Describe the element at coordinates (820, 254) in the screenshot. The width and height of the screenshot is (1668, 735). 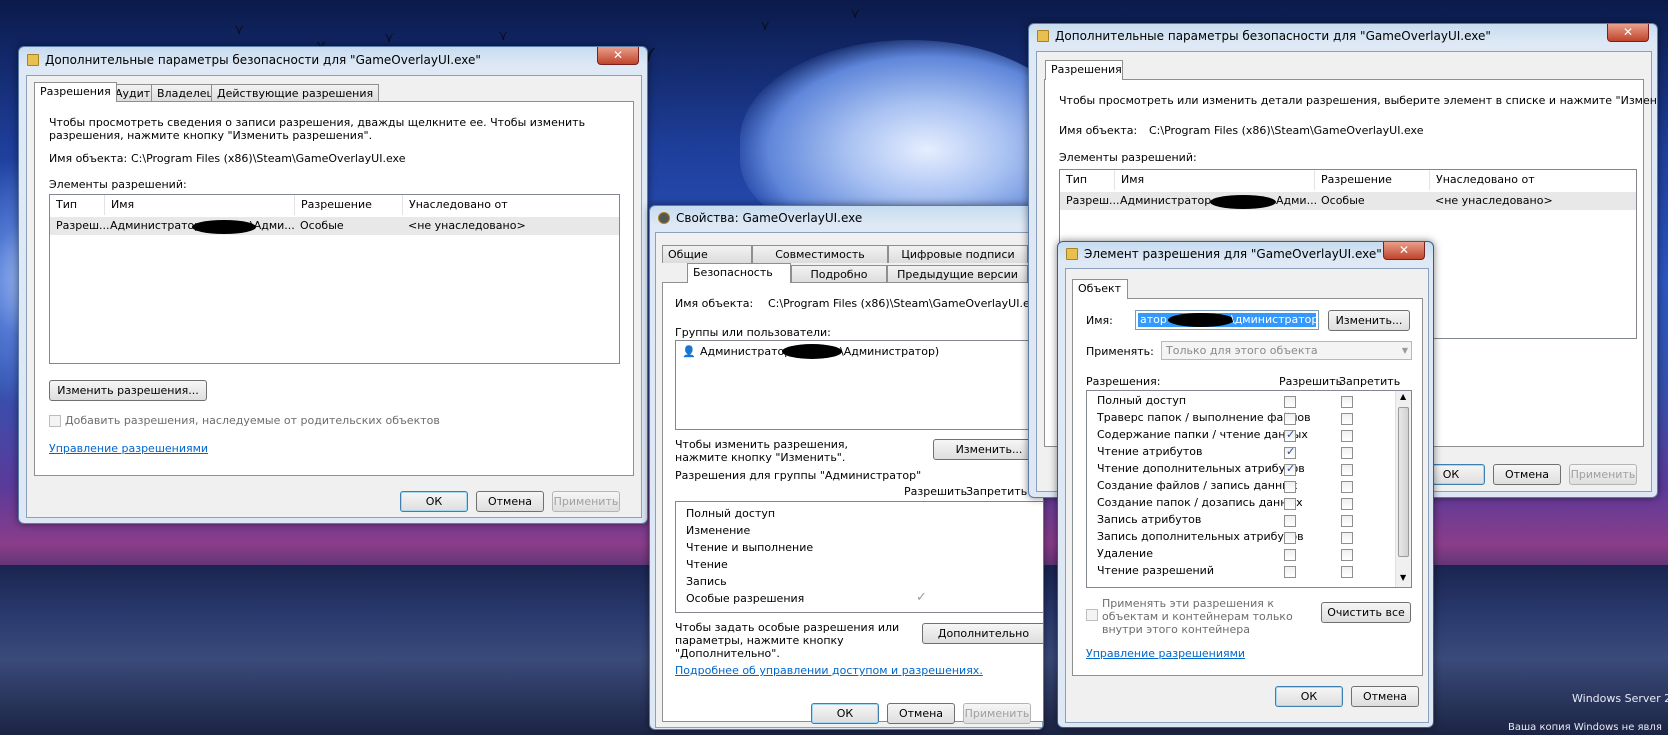
I see `tab-compatibility: Совместимость` at that location.